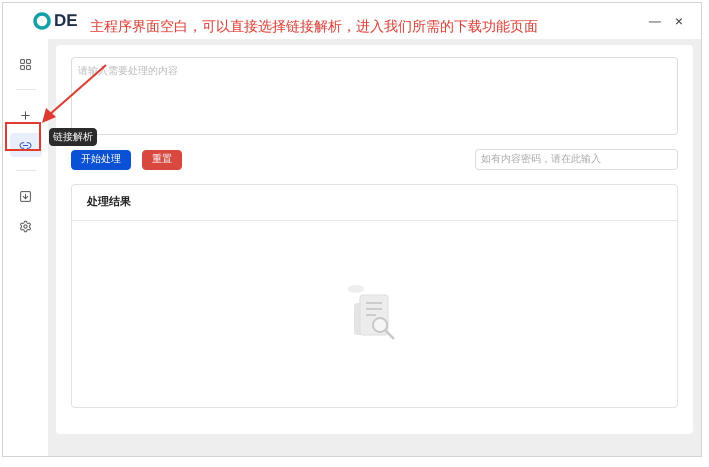  I want to click on start-button: 开始处理, so click(101, 160).